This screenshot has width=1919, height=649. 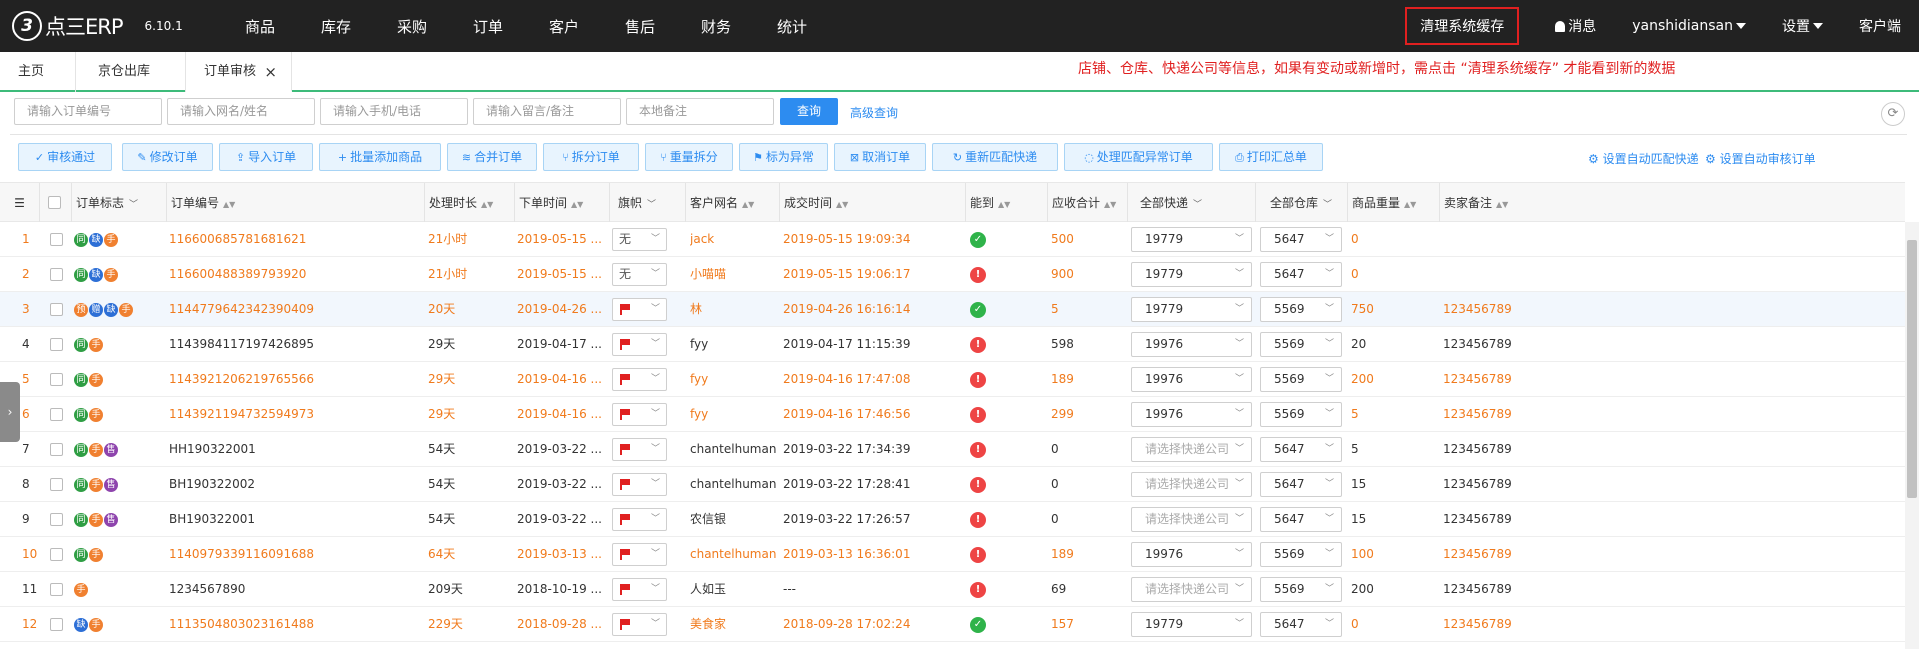 I want to click on col-deal-time: 成交时间 ▲▼, so click(x=873, y=203).